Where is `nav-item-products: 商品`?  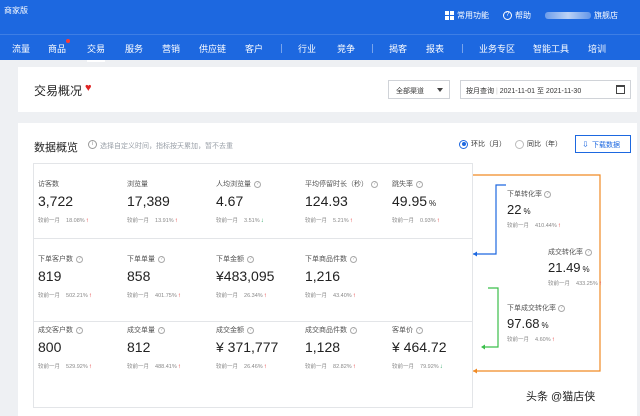
nav-item-products: 商品 is located at coordinates (57, 48).